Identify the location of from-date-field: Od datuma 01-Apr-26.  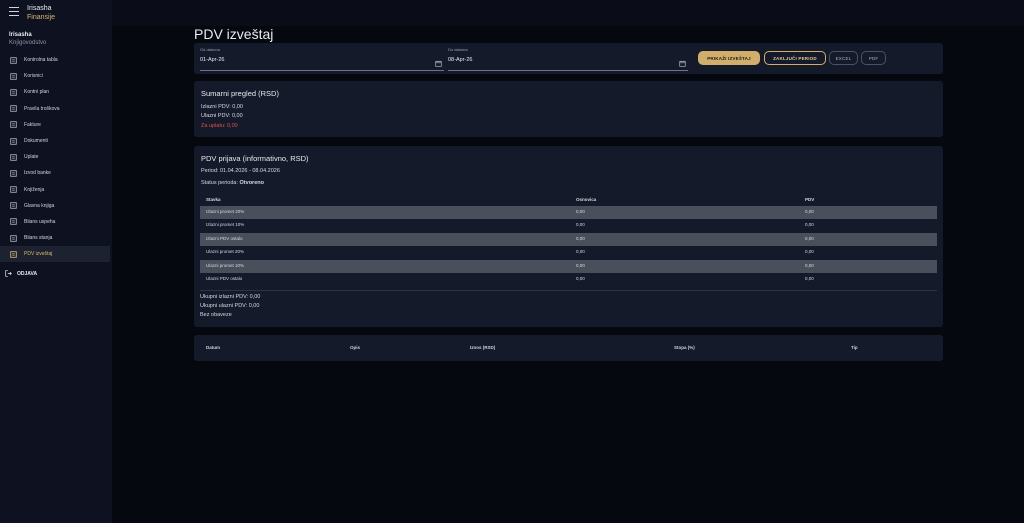
(322, 59).